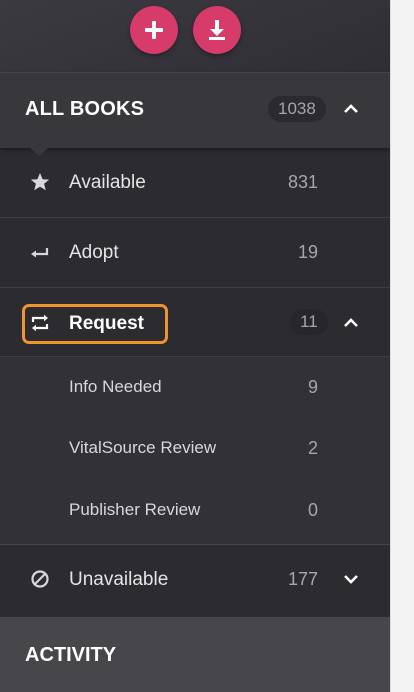  What do you see at coordinates (135, 509) in the screenshot?
I see `subitem-label: Publisher Review` at bounding box center [135, 509].